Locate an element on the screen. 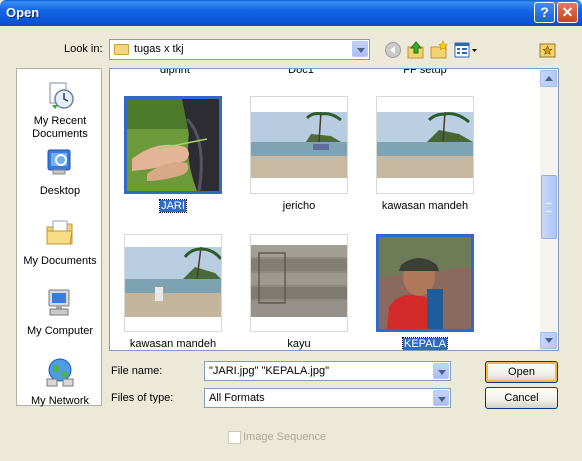 The width and height of the screenshot is (582, 461). place-label-line1: My Recent is located at coordinates (60, 121).